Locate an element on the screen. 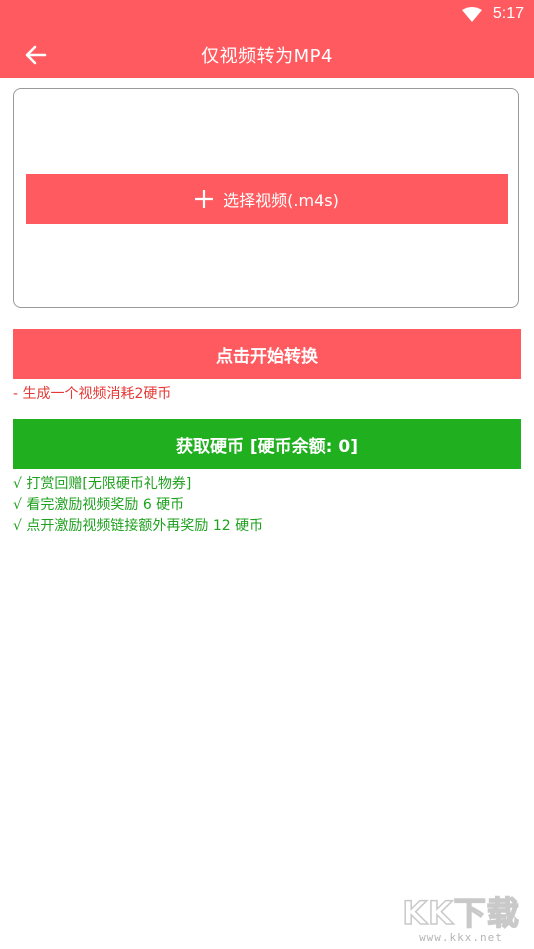 The height and width of the screenshot is (949, 534). perk-item: √ 看完激励视频奖励 6 硬币 is located at coordinates (99, 505).